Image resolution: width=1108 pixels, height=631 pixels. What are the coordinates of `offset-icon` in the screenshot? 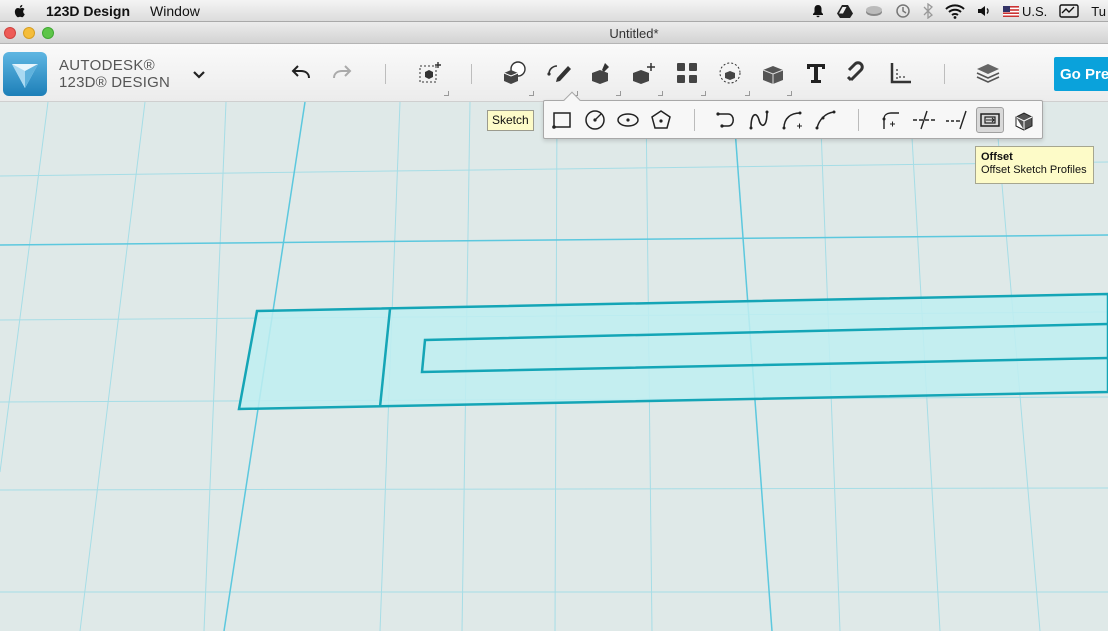 It's located at (990, 120).